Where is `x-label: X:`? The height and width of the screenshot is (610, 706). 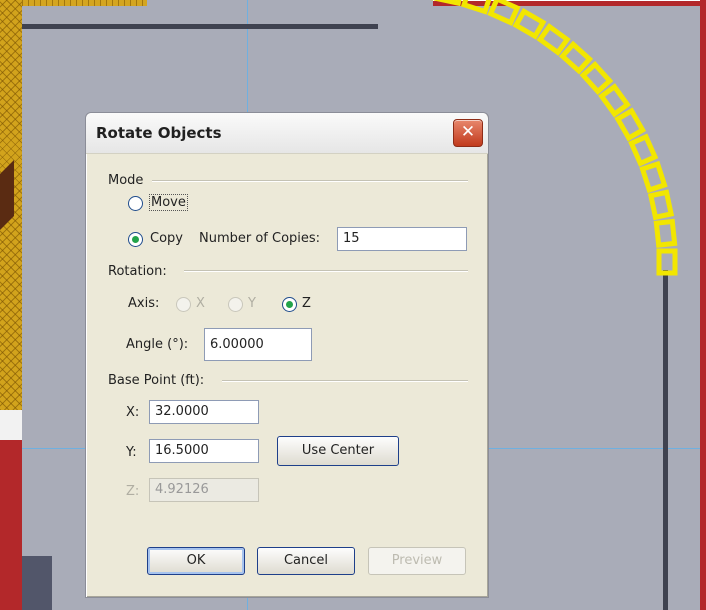
x-label: X: is located at coordinates (133, 412).